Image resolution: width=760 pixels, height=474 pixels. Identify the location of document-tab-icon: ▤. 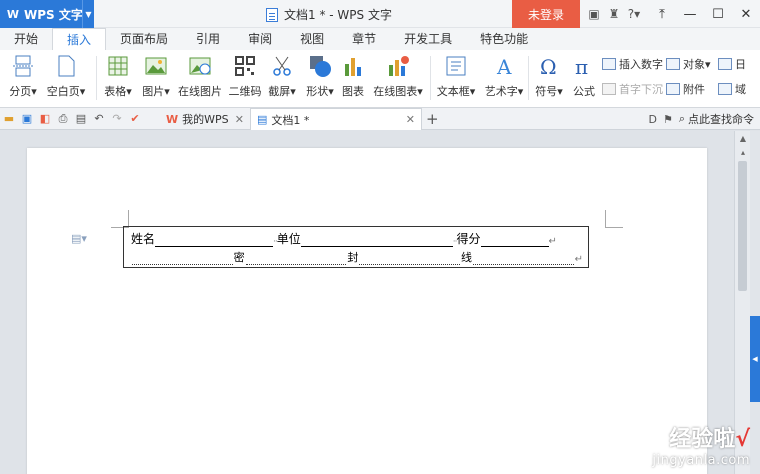
(262, 119).